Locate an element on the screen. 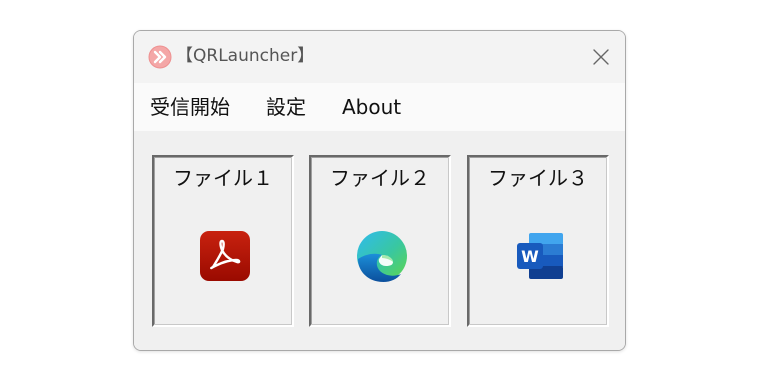 This screenshot has height=380, width=760. launcher-button-file1: ファイル１ is located at coordinates (223, 241).